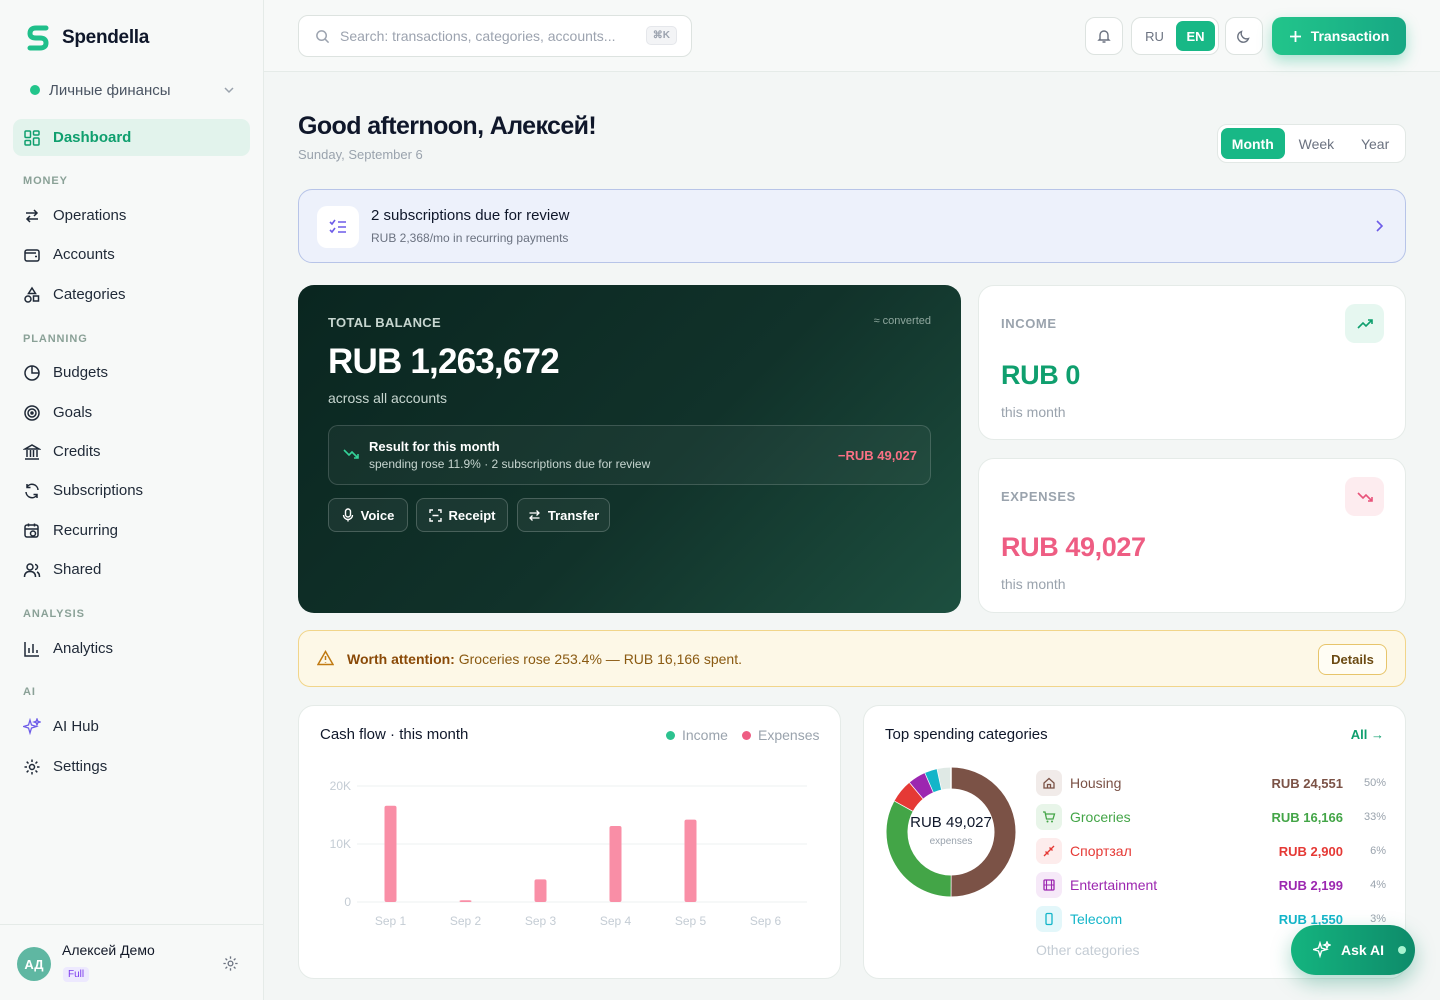  What do you see at coordinates (691, 921) in the screenshot?
I see `x-tick-label: Sep 5` at bounding box center [691, 921].